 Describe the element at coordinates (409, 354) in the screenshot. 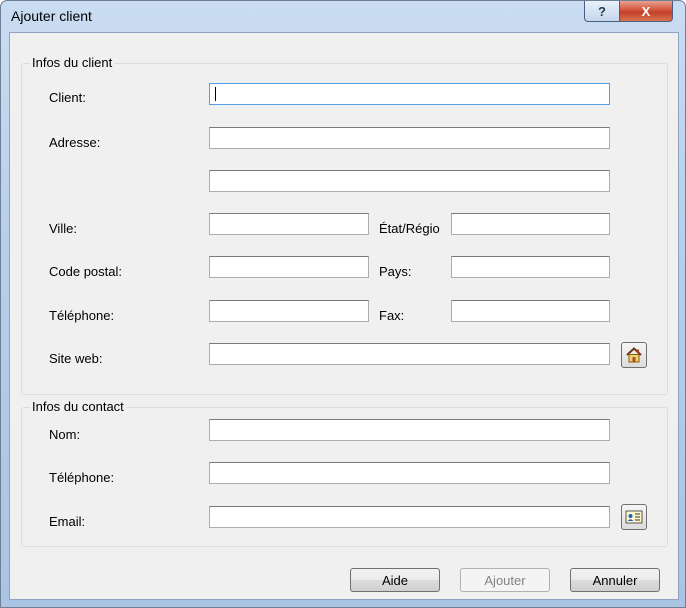

I see `website-input` at that location.